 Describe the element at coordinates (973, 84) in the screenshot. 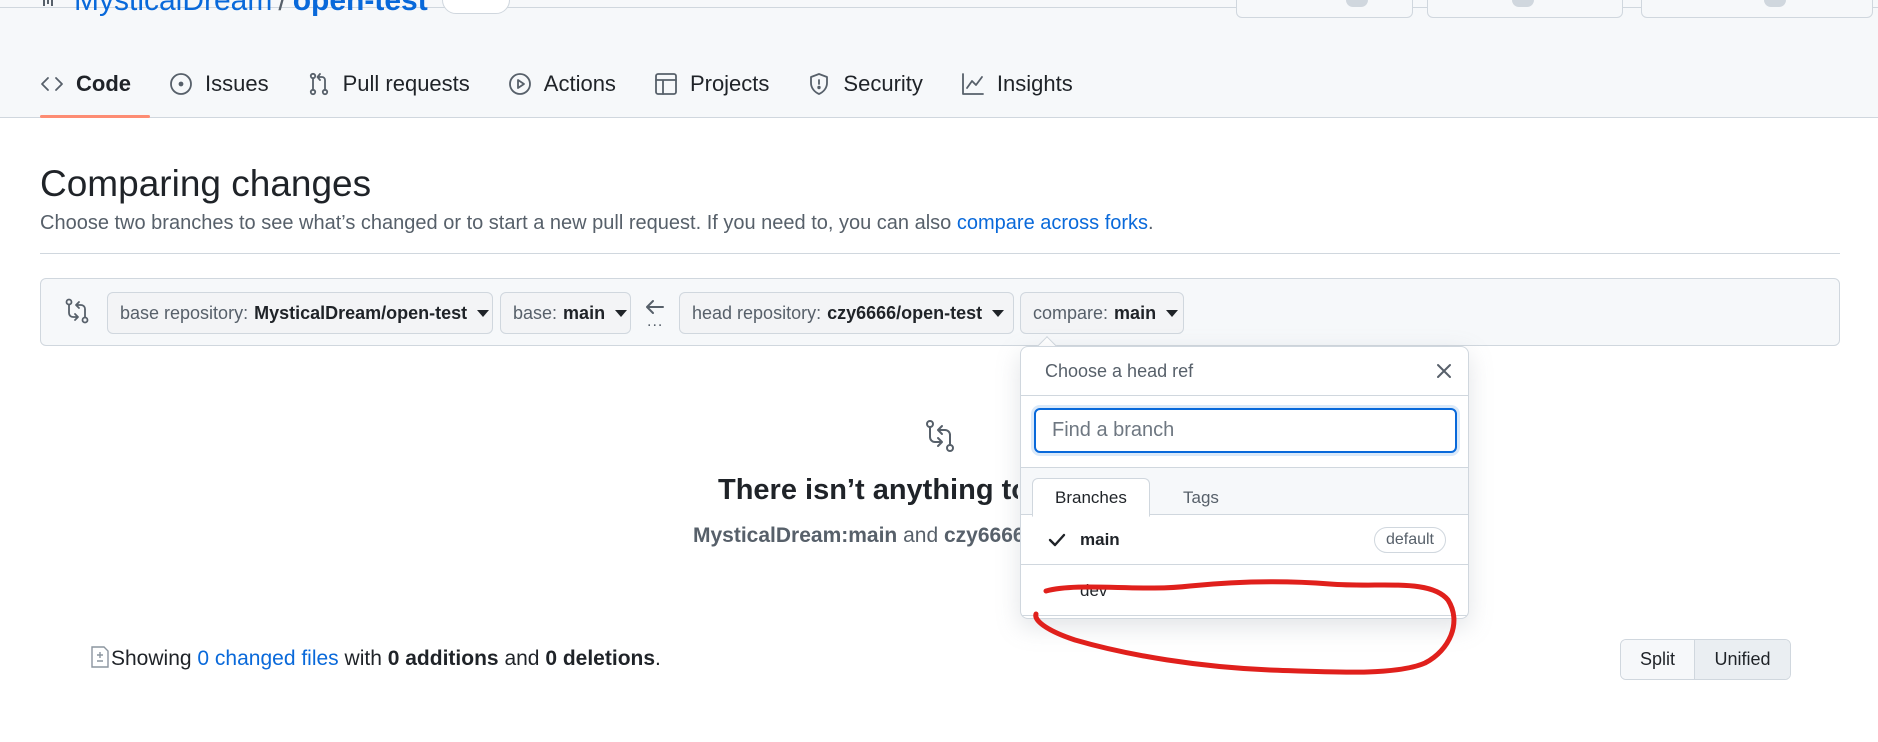

I see `graph-icon` at that location.